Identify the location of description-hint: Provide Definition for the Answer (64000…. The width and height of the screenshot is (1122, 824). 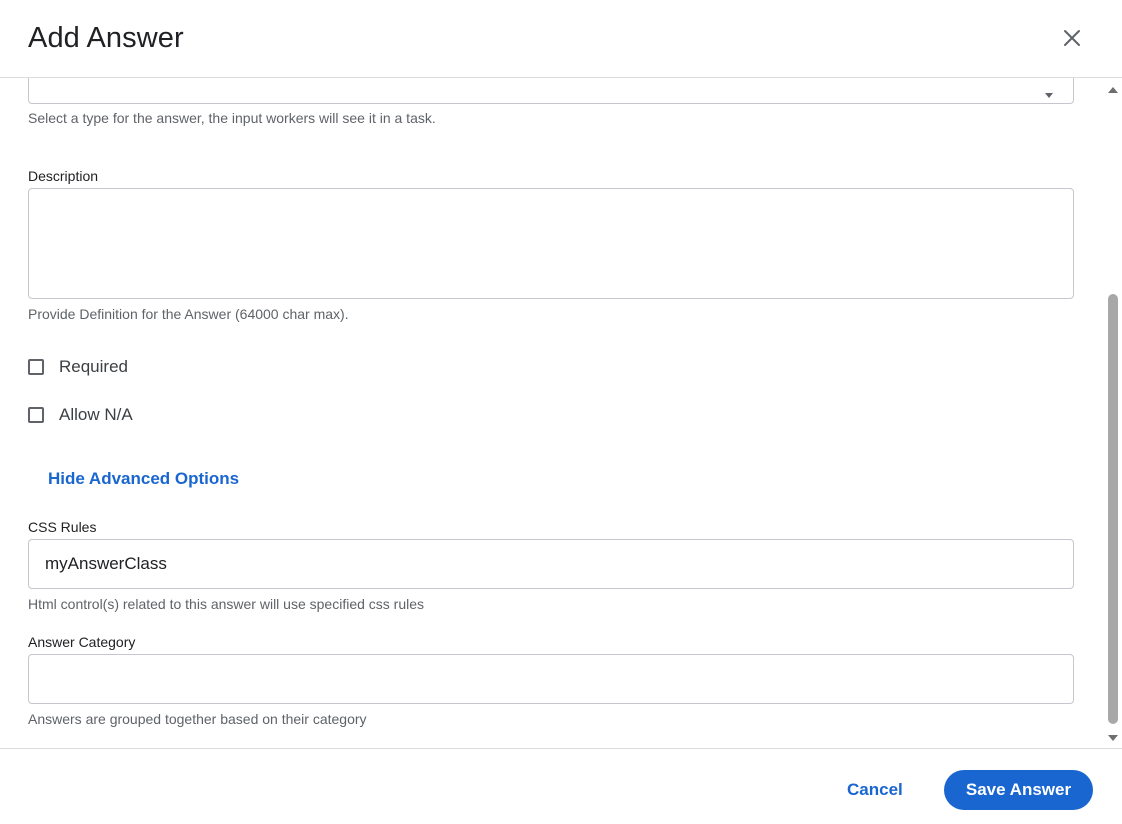
(188, 314).